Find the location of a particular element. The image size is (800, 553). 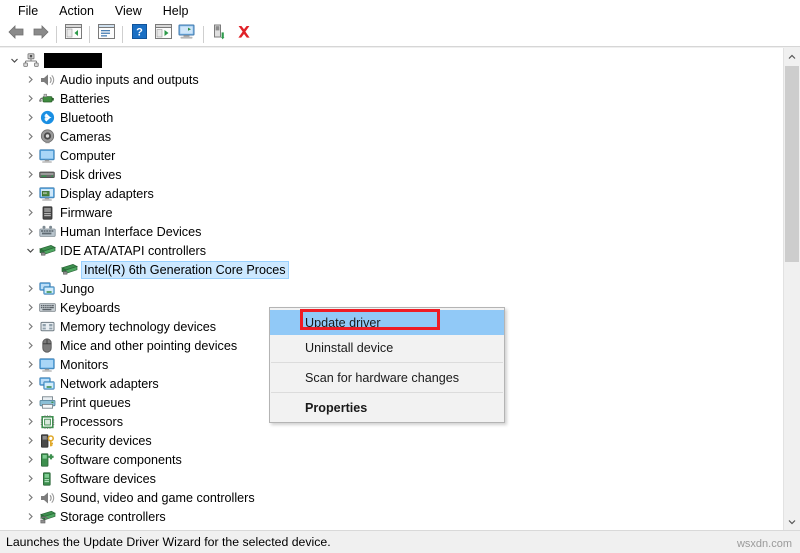

redacted-computer-name is located at coordinates (73, 60).